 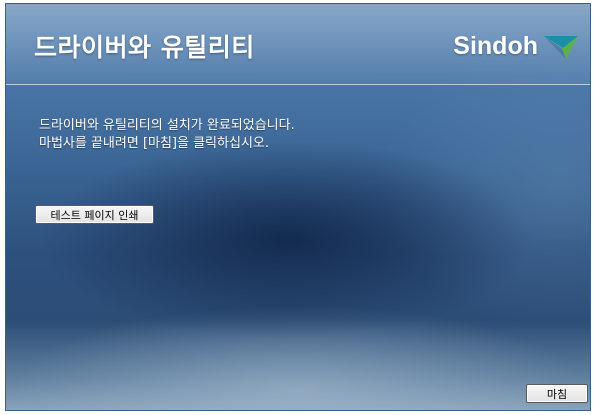 I want to click on print-test-page-button: 테스트 페이지 인쇄, so click(x=94, y=214).